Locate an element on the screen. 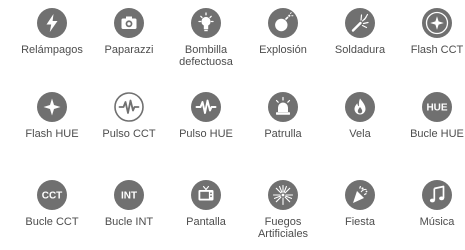 This screenshot has width=465, height=250. effect-relampagos: Relámpagos is located at coordinates (52, 43).